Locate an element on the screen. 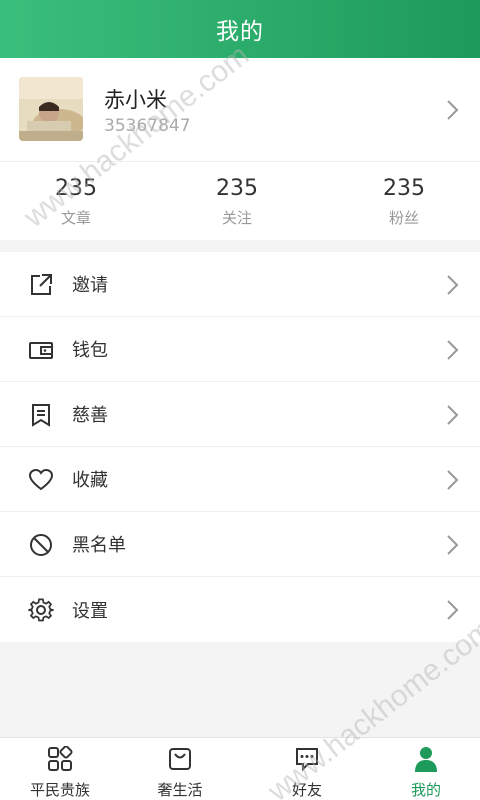 Image resolution: width=480 pixels, height=800 pixels. gear-icon is located at coordinates (41, 610).